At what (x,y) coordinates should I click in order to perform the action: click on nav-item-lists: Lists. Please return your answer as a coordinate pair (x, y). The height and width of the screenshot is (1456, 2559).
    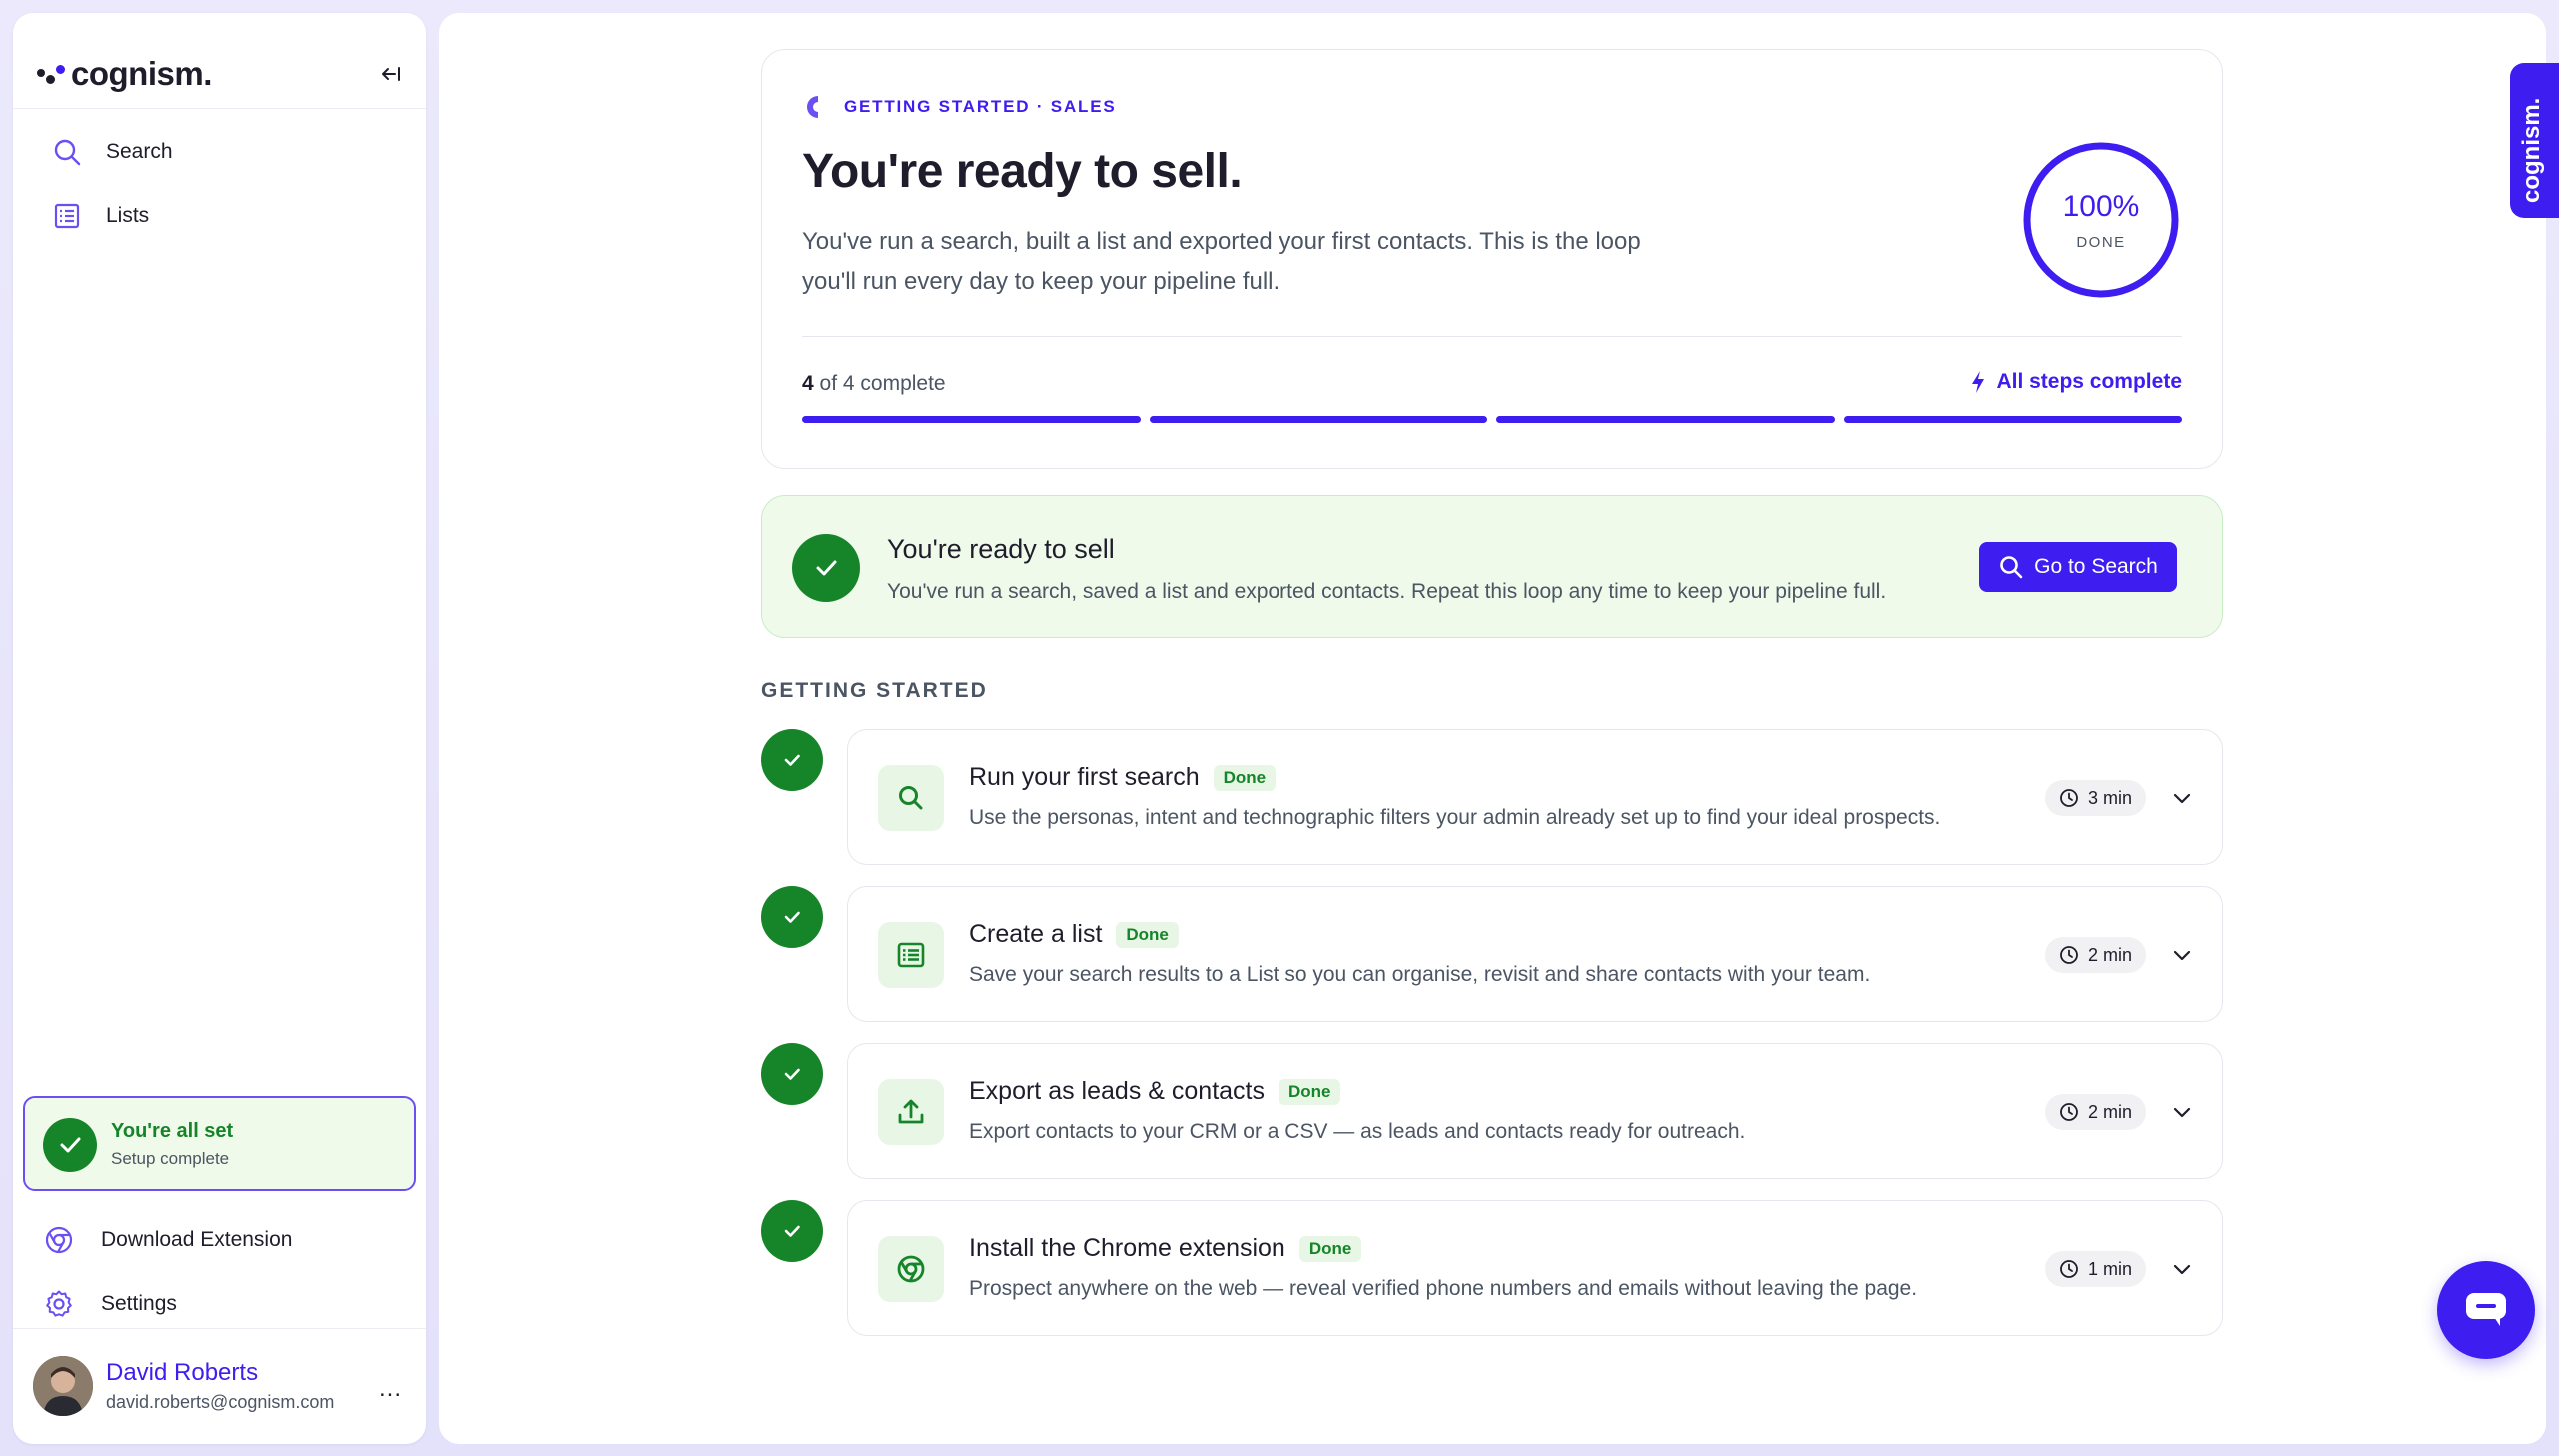
    Looking at the image, I should click on (219, 216).